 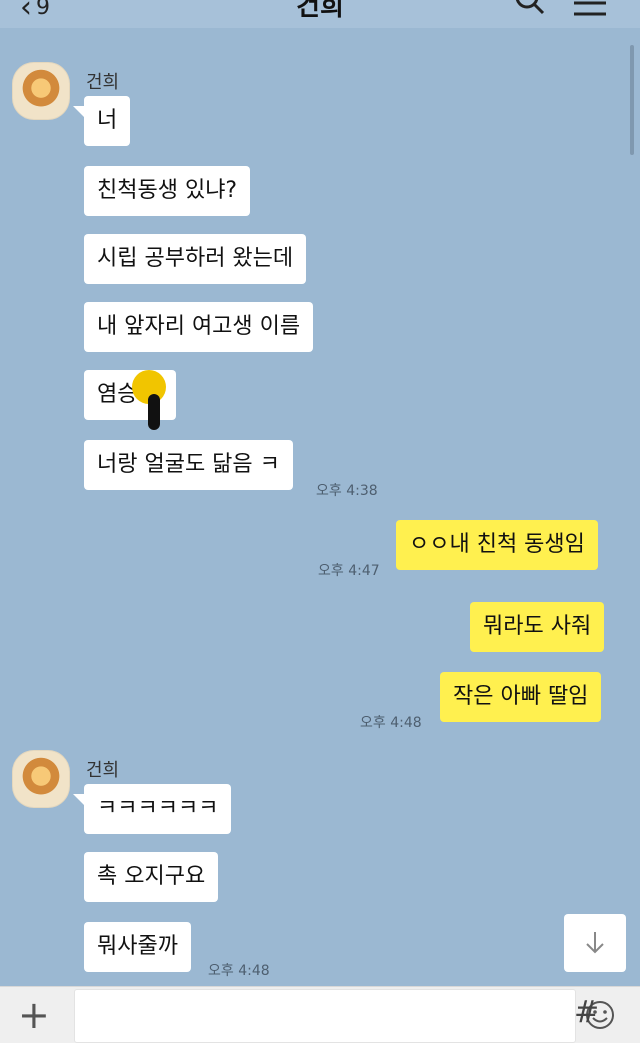 I want to click on message-bubble: 너, so click(x=102, y=121).